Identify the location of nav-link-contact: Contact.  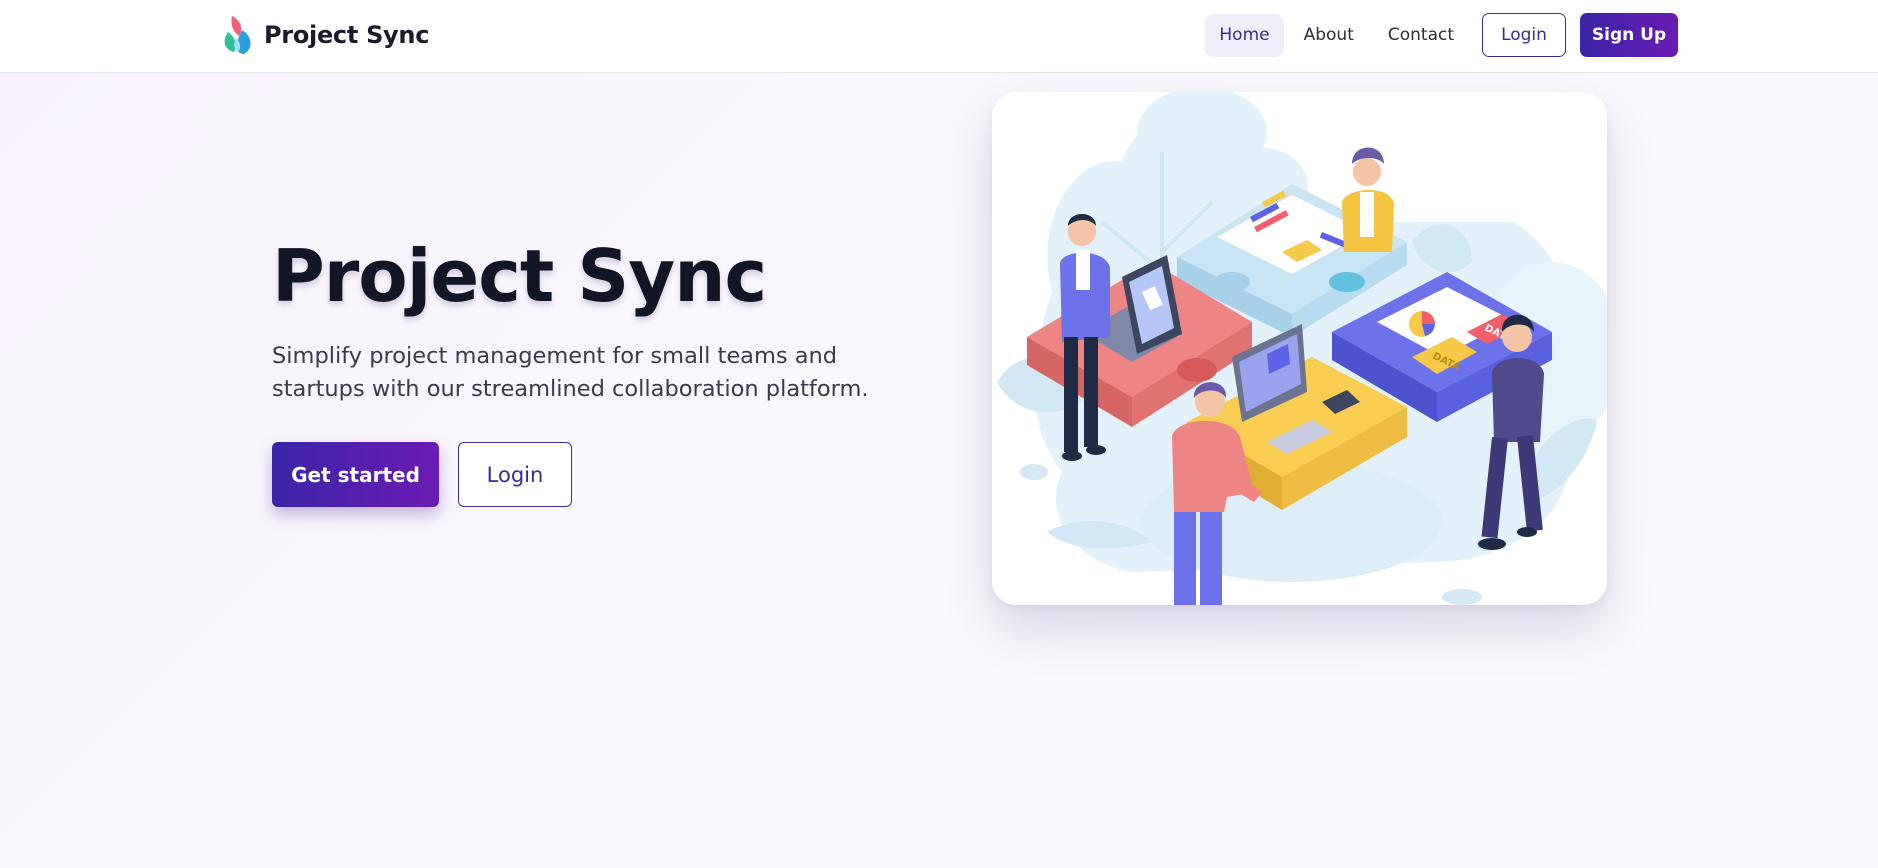
(1421, 35).